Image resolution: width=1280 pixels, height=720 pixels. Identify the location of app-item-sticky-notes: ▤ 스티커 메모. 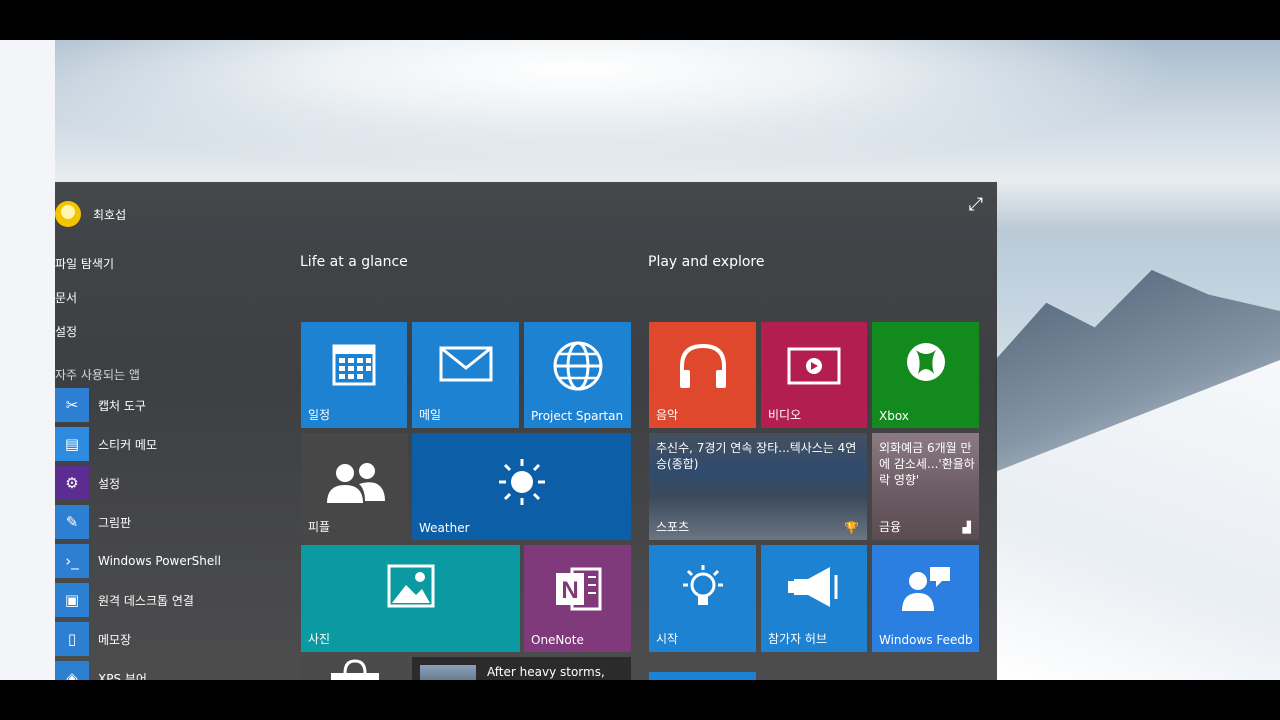
(106, 444).